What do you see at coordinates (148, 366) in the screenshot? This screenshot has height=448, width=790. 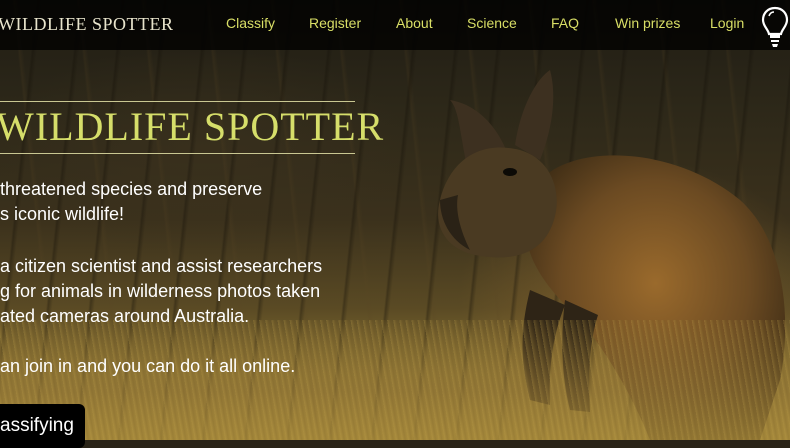 I see `hero-line-6: an join in and you can do it all online.` at bounding box center [148, 366].